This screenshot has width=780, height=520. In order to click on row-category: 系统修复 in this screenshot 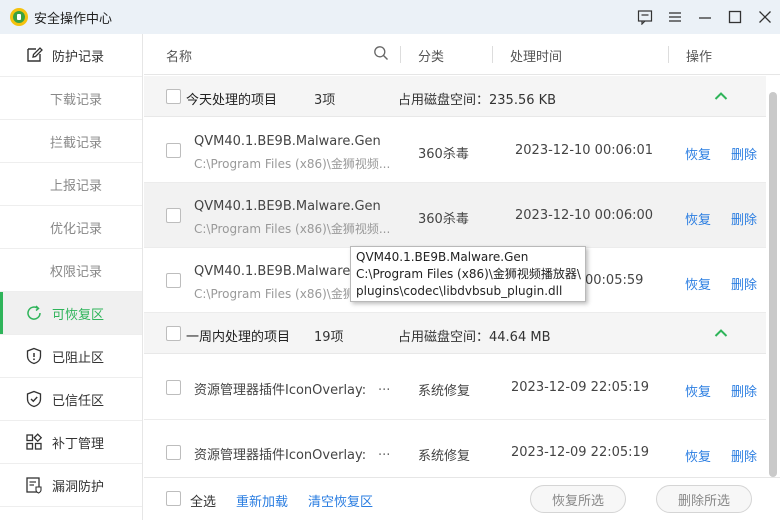, I will do `click(444, 391)`.